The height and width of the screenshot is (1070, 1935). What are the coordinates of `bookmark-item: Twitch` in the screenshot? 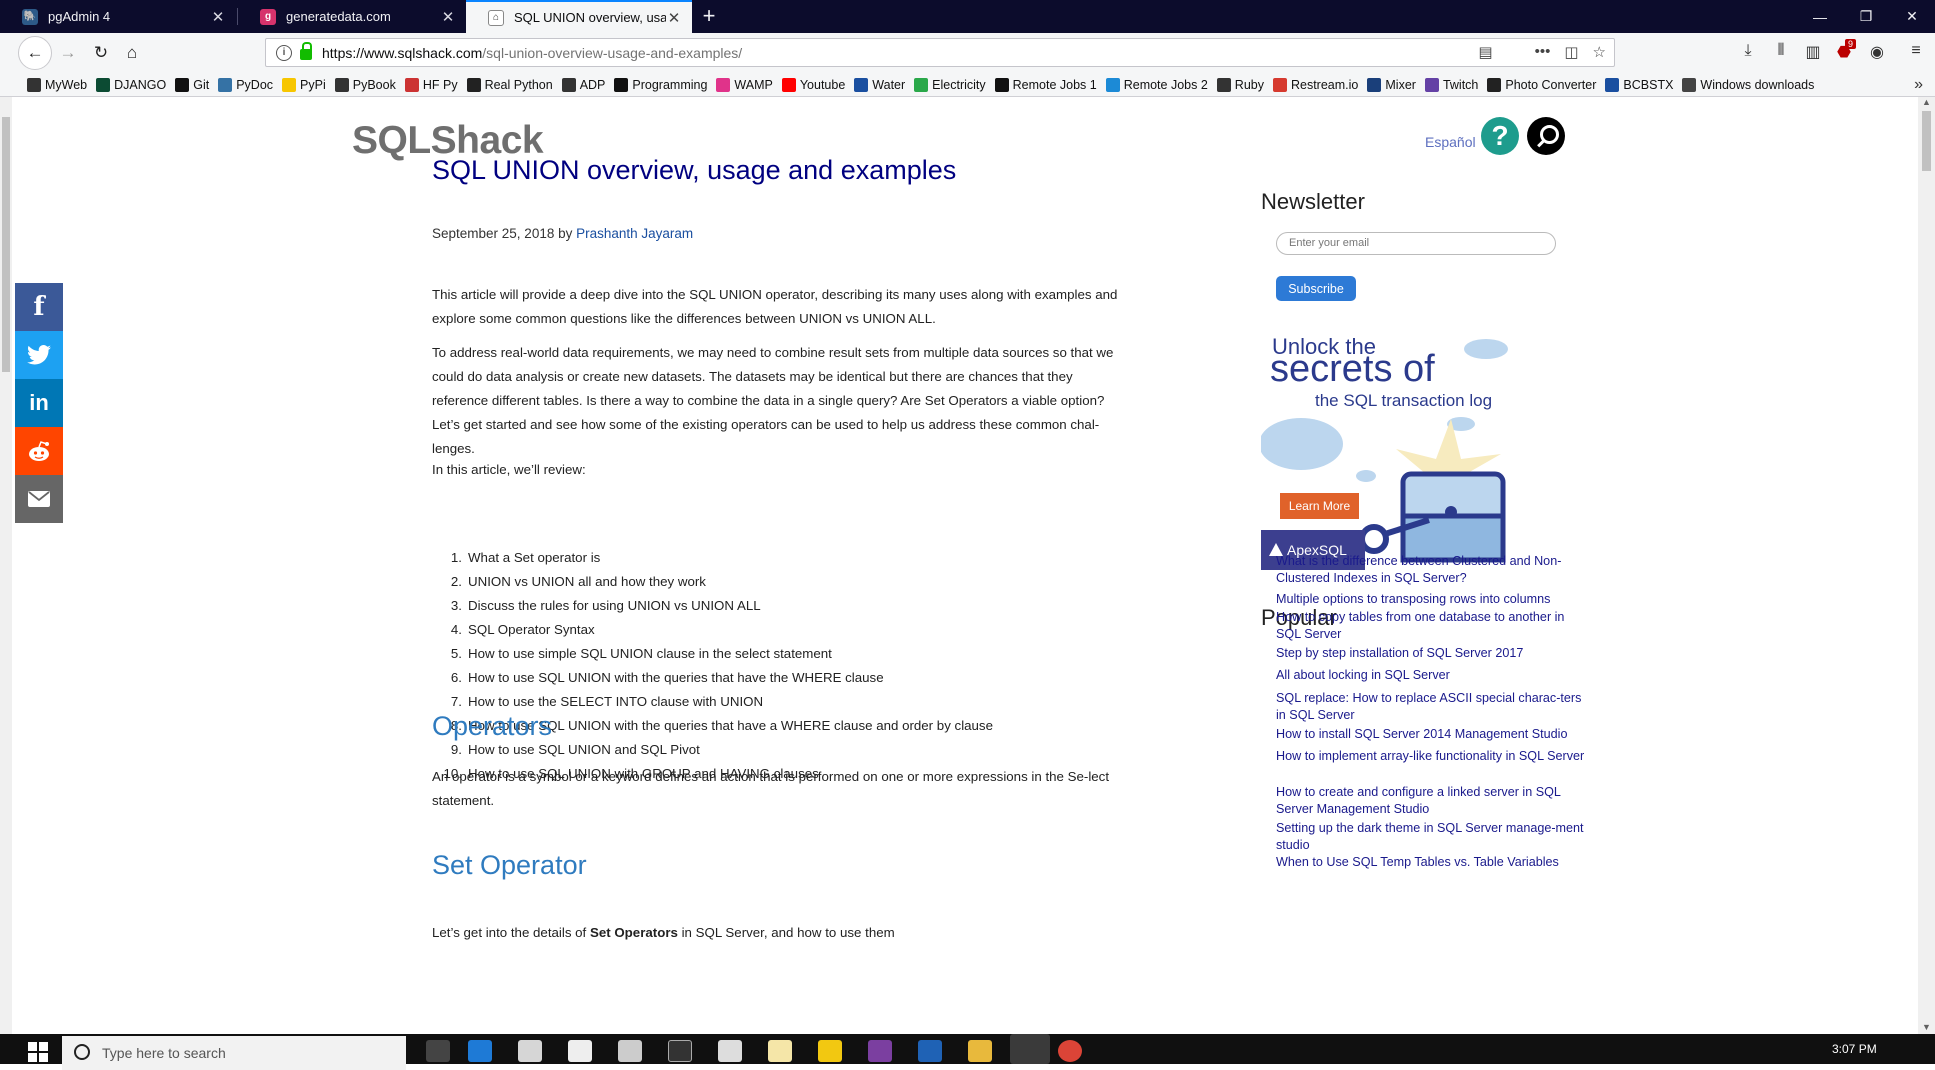 It's located at (1451, 84).